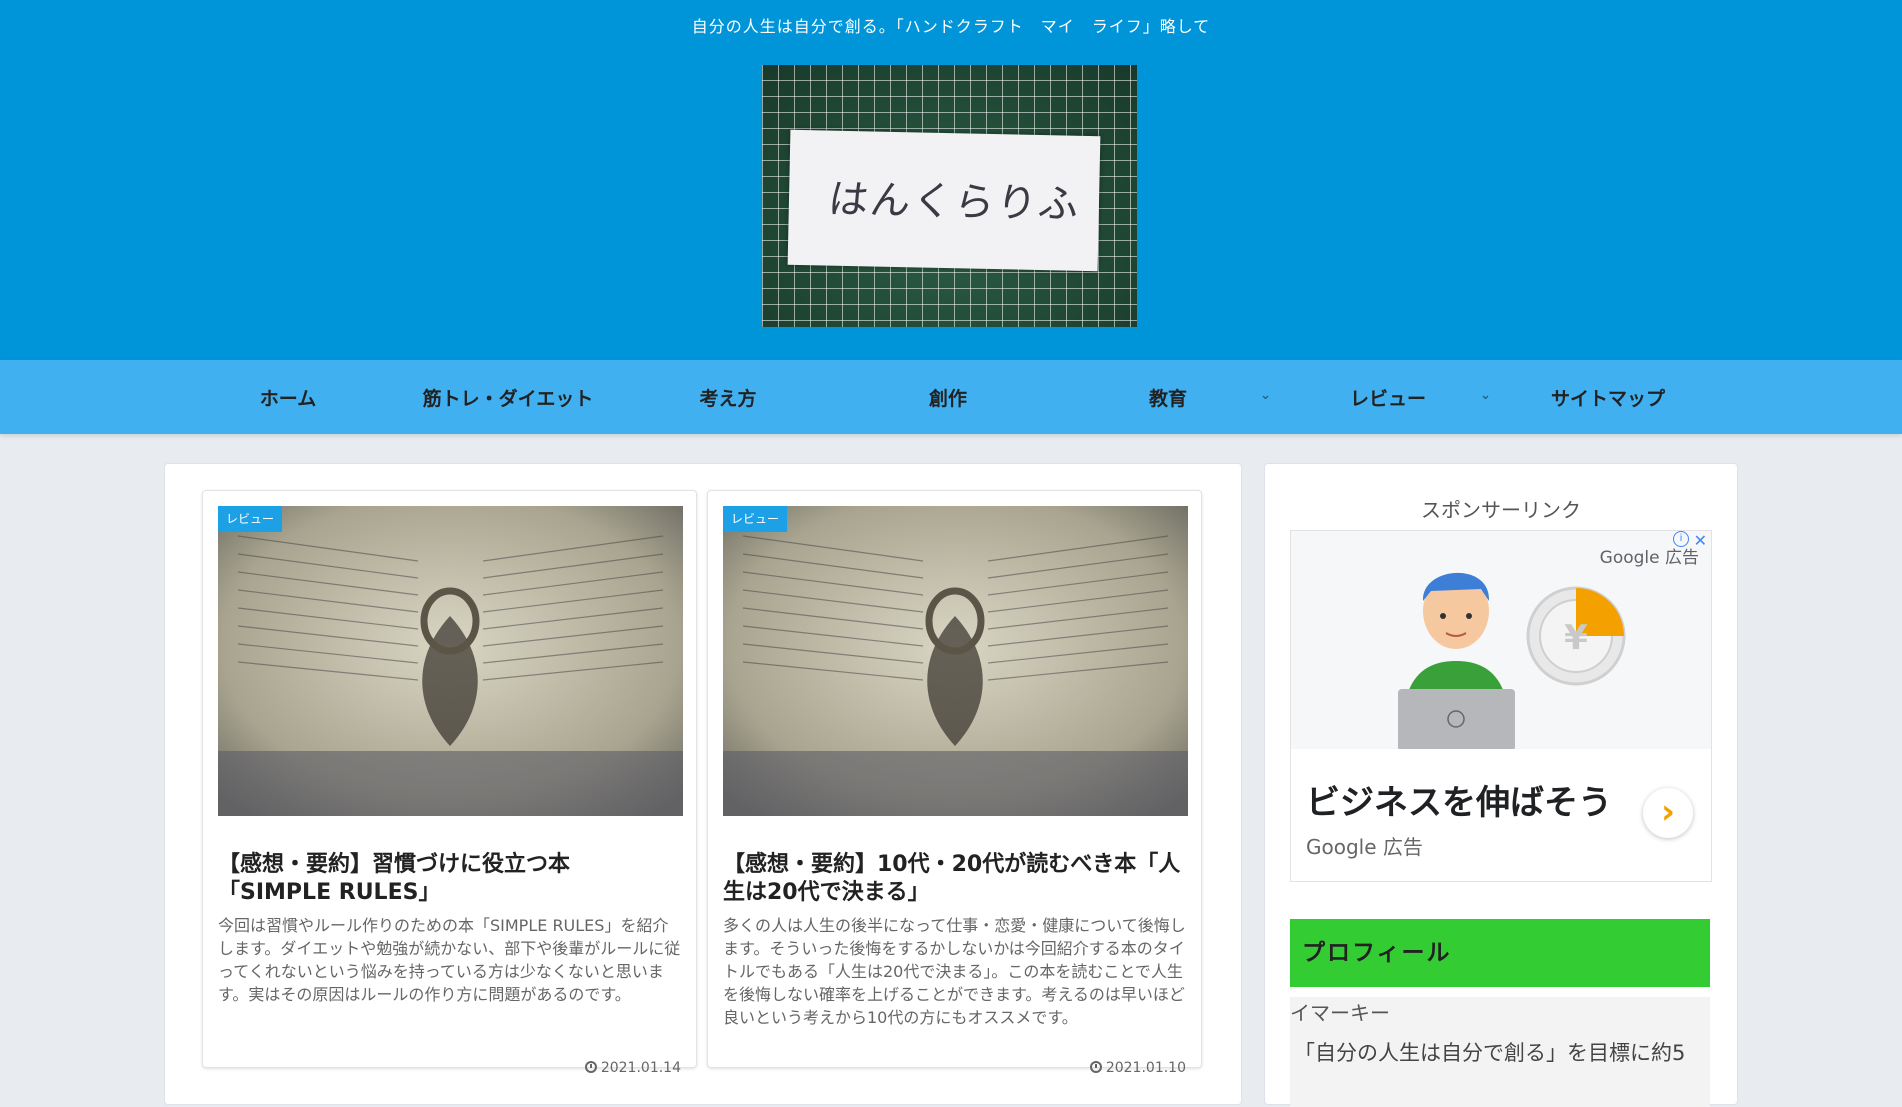 The width and height of the screenshot is (1902, 1107). I want to click on post-date: 2021.01.10, so click(1137, 1068).